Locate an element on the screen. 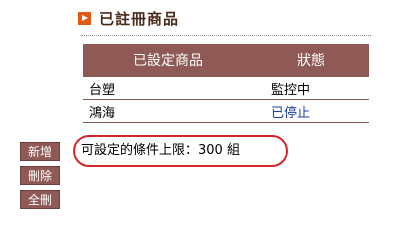 The height and width of the screenshot is (240, 413). play-arrow-icon is located at coordinates (84, 18).